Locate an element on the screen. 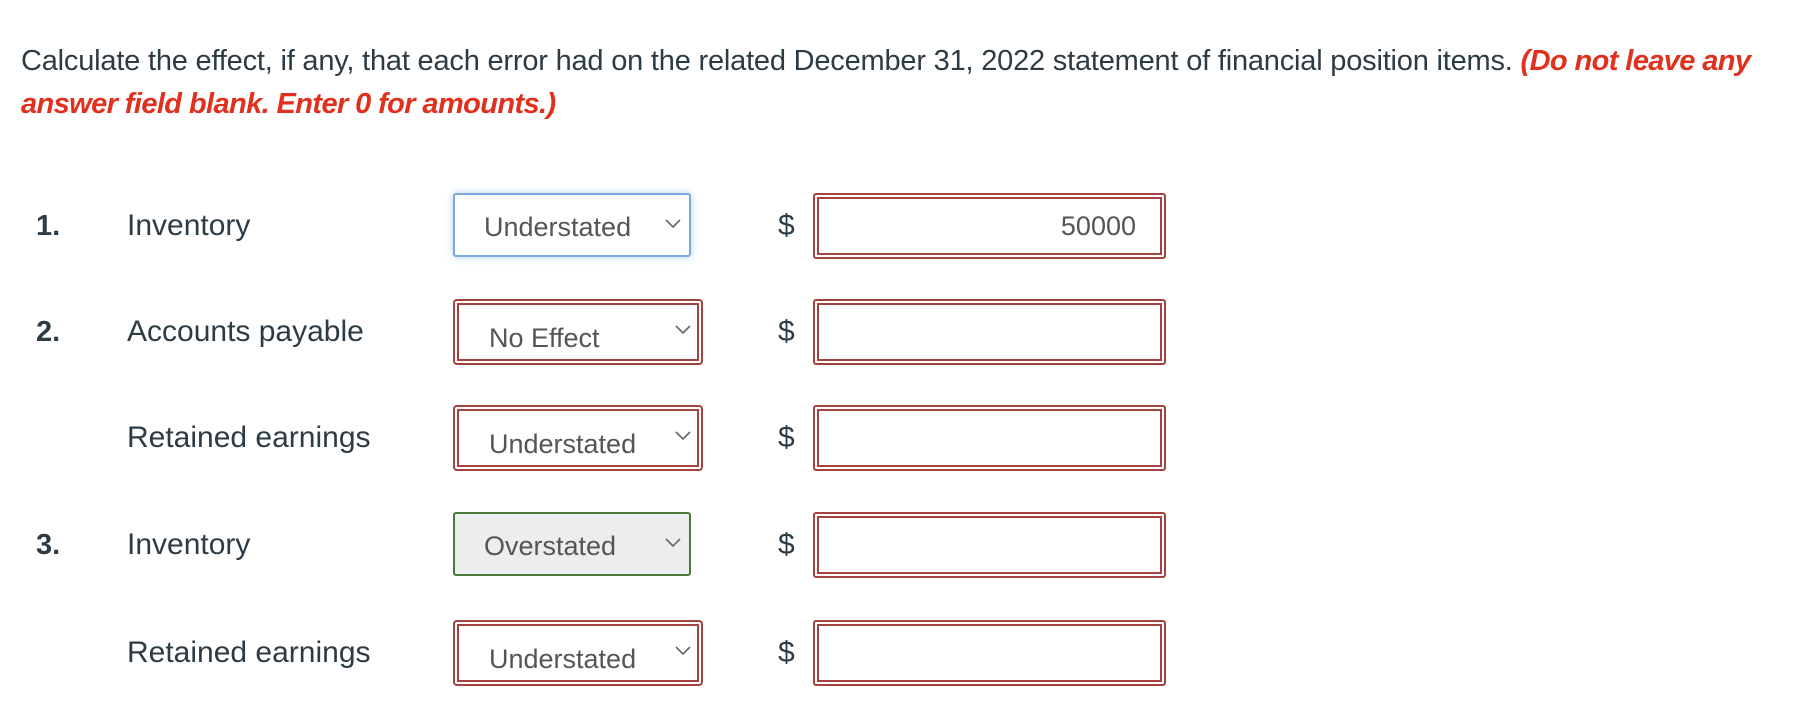 This screenshot has width=1794, height=728. effect-dropdown: No Effect is located at coordinates (578, 332).